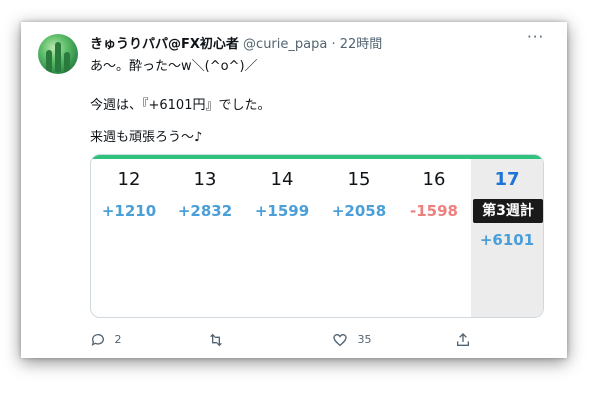 This screenshot has height=401, width=599. Describe the element at coordinates (174, 66) in the screenshot. I see `tweet-text-line-1: あ〜。酔った〜w＼(^o^)／` at that location.